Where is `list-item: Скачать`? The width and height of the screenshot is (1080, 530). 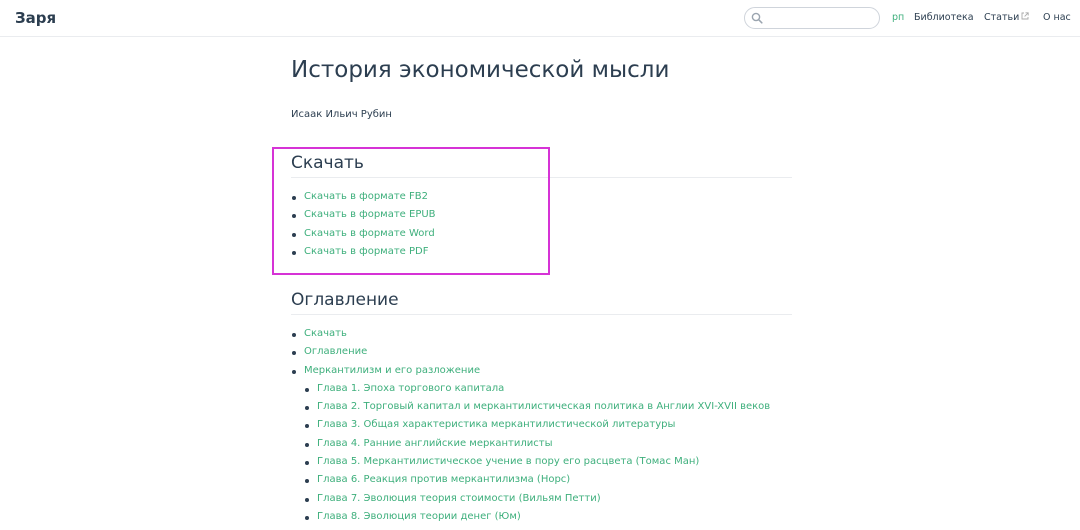
list-item: Скачать is located at coordinates (530, 337).